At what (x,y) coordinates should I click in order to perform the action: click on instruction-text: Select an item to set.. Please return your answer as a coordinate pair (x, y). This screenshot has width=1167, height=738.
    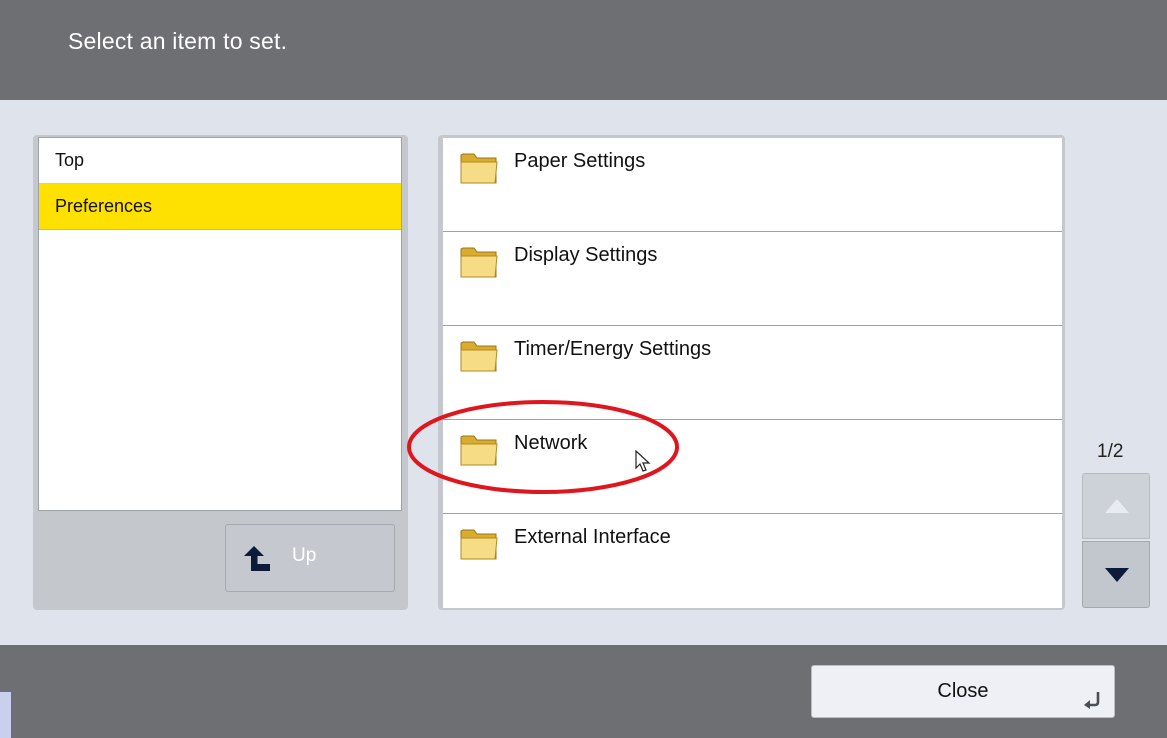
    Looking at the image, I should click on (178, 41).